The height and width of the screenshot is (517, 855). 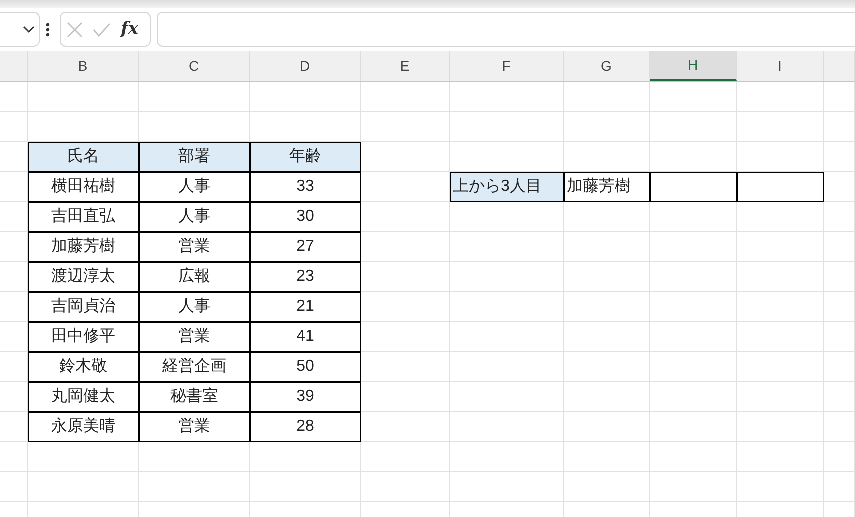 What do you see at coordinates (305, 337) in the screenshot?
I see `table-cell: 41` at bounding box center [305, 337].